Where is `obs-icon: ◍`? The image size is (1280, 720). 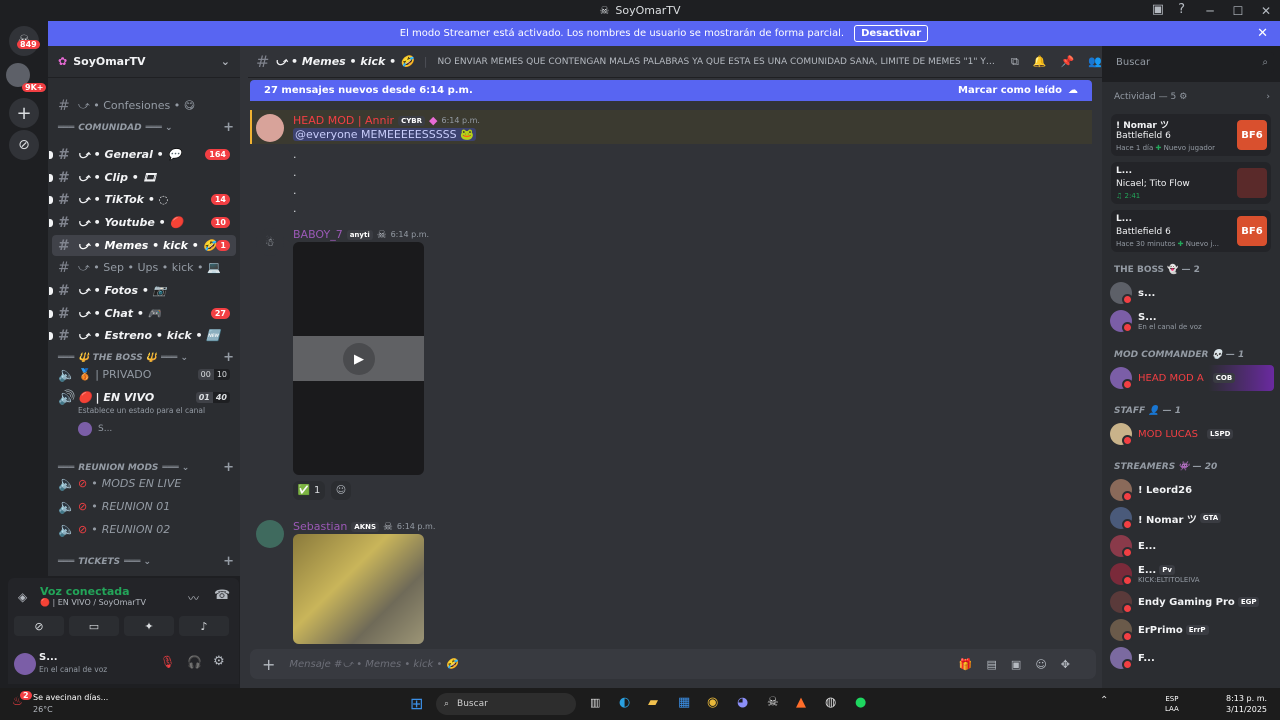
obs-icon: ◍ is located at coordinates (830, 702).